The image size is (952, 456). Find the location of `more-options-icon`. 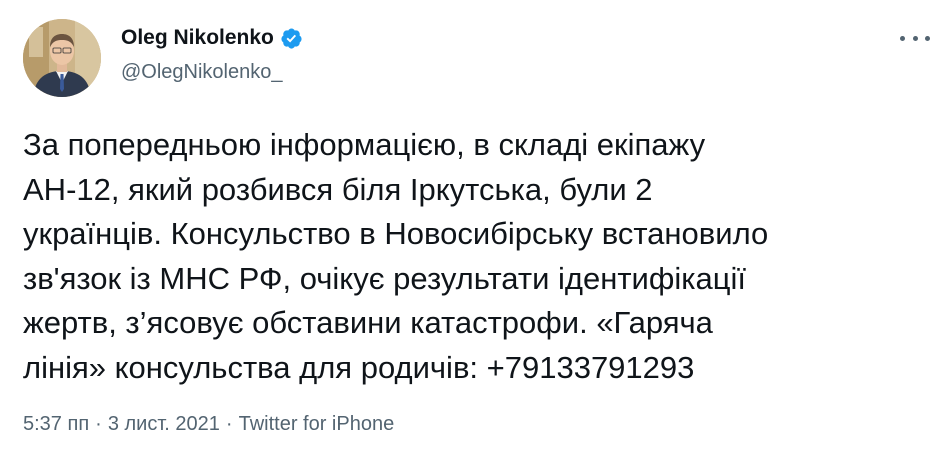

more-options-icon is located at coordinates (915, 38).